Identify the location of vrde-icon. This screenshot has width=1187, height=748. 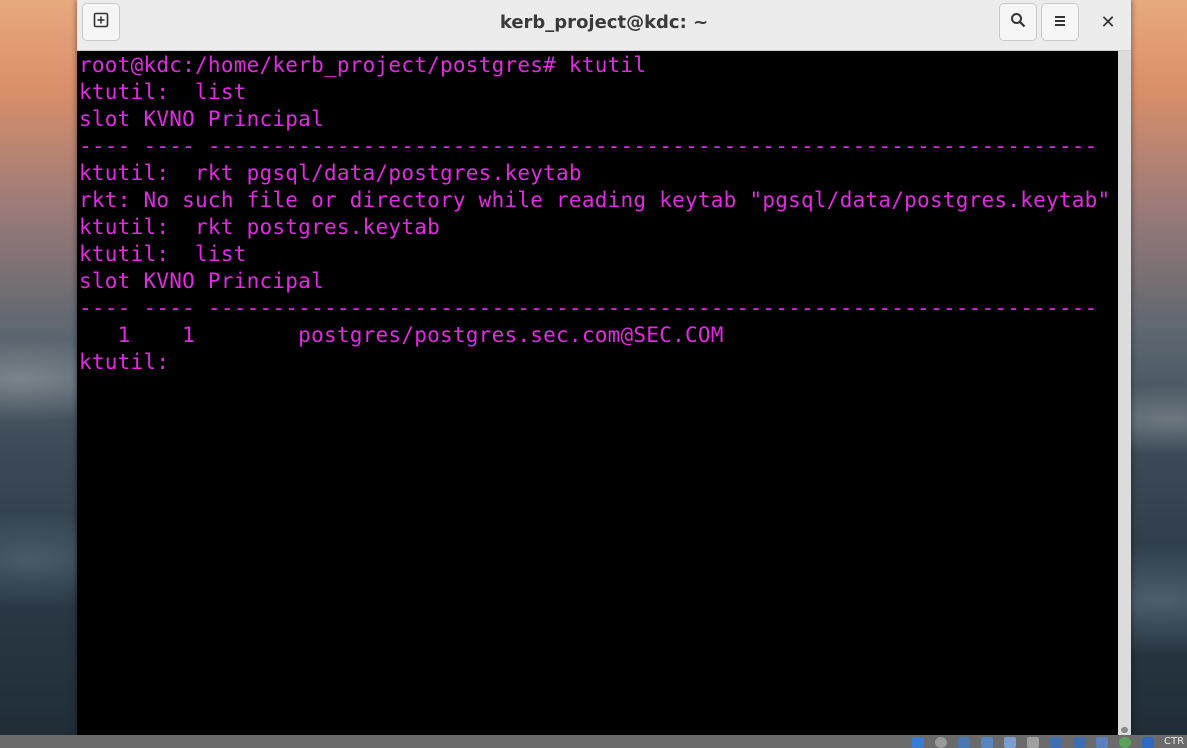
(1102, 742).